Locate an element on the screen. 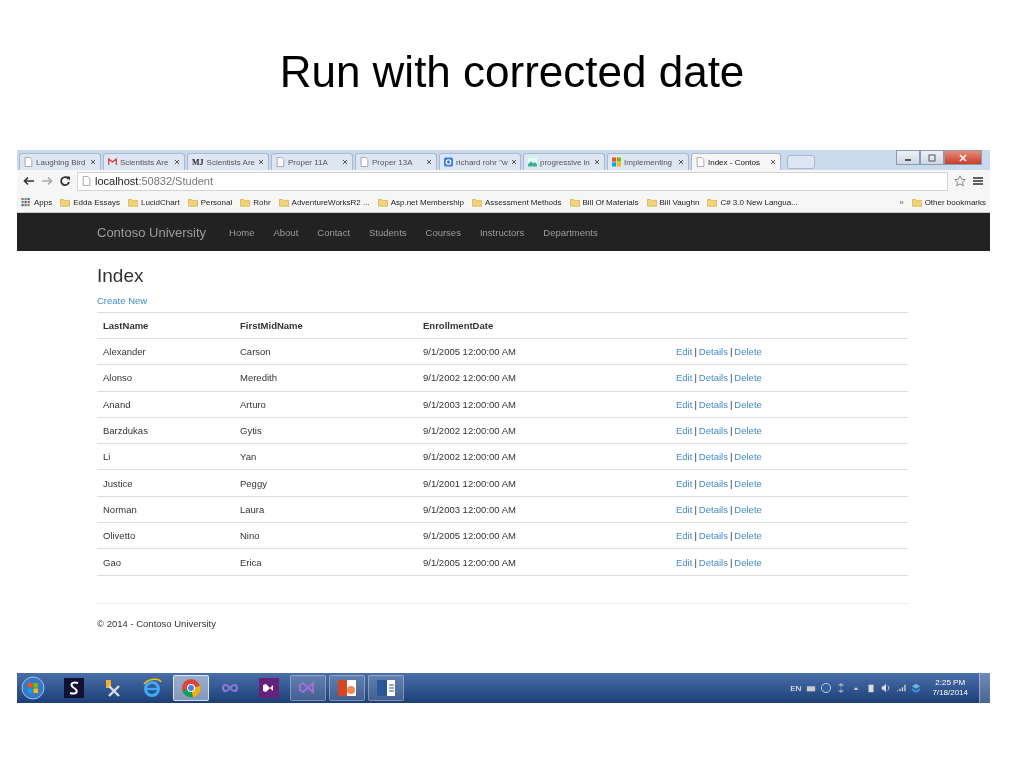 The height and width of the screenshot is (768, 1024). signal-icon is located at coordinates (901, 688).